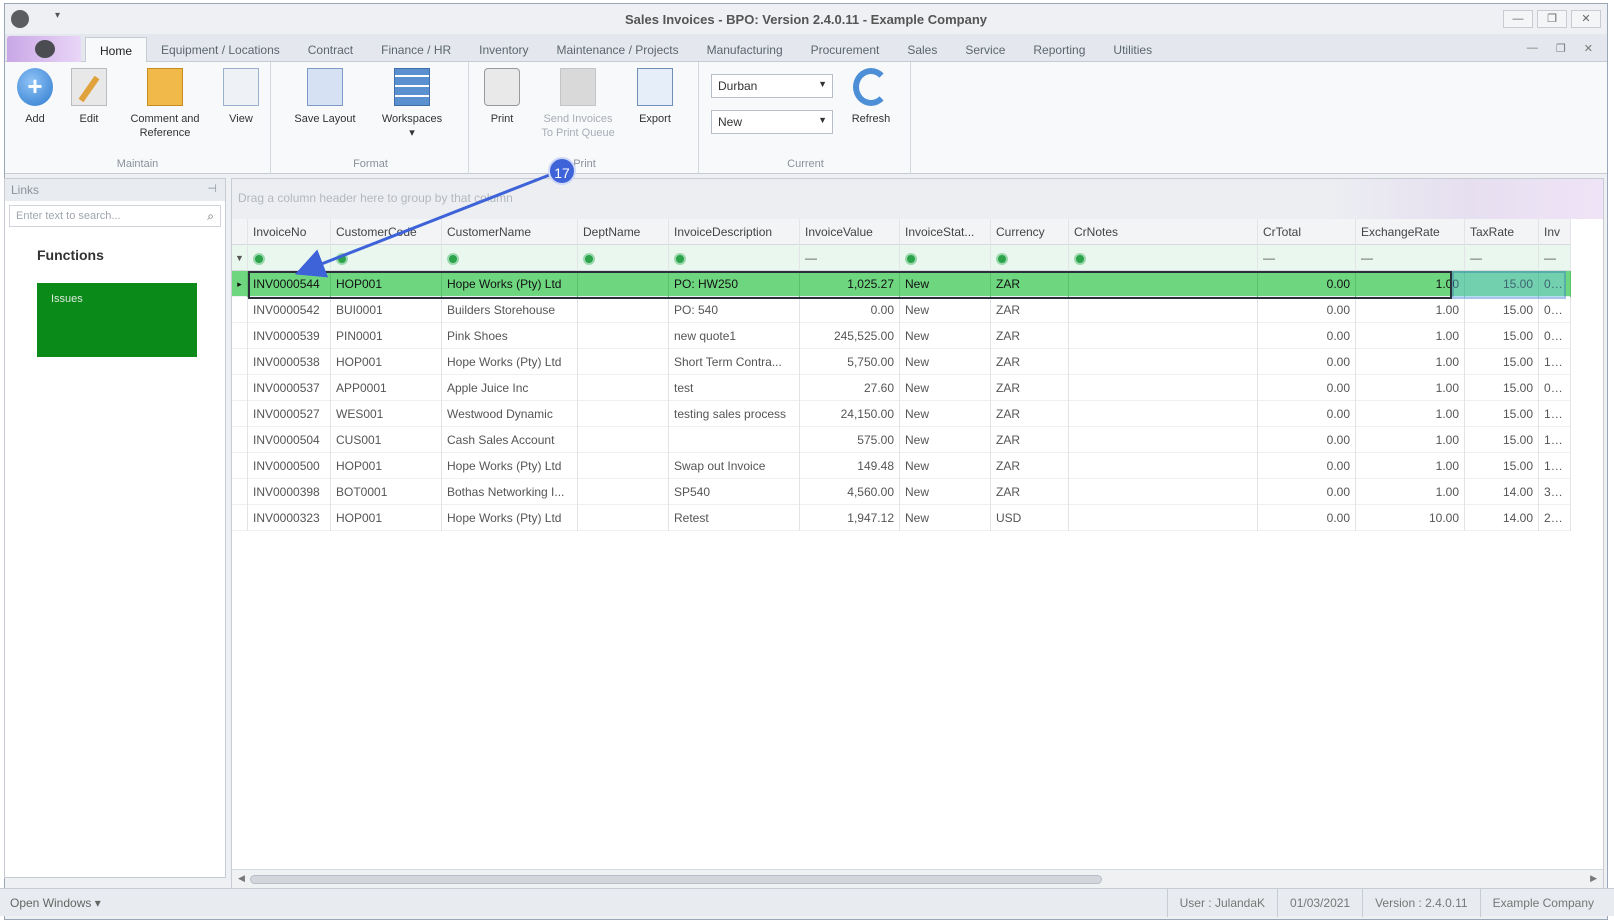  I want to click on tab-maintenance-projects: Maintenance / Projects, so click(618, 50).